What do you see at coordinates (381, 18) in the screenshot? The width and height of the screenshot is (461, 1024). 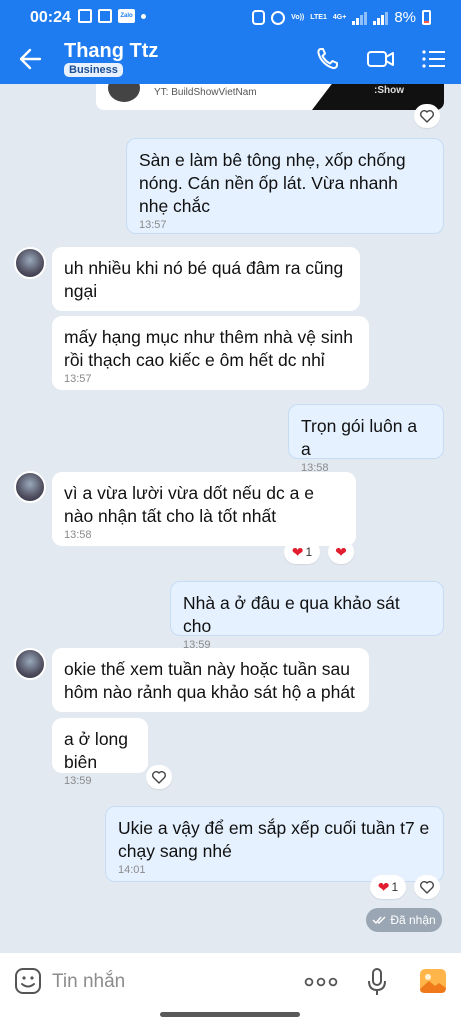 I see `signal-2-icon` at bounding box center [381, 18].